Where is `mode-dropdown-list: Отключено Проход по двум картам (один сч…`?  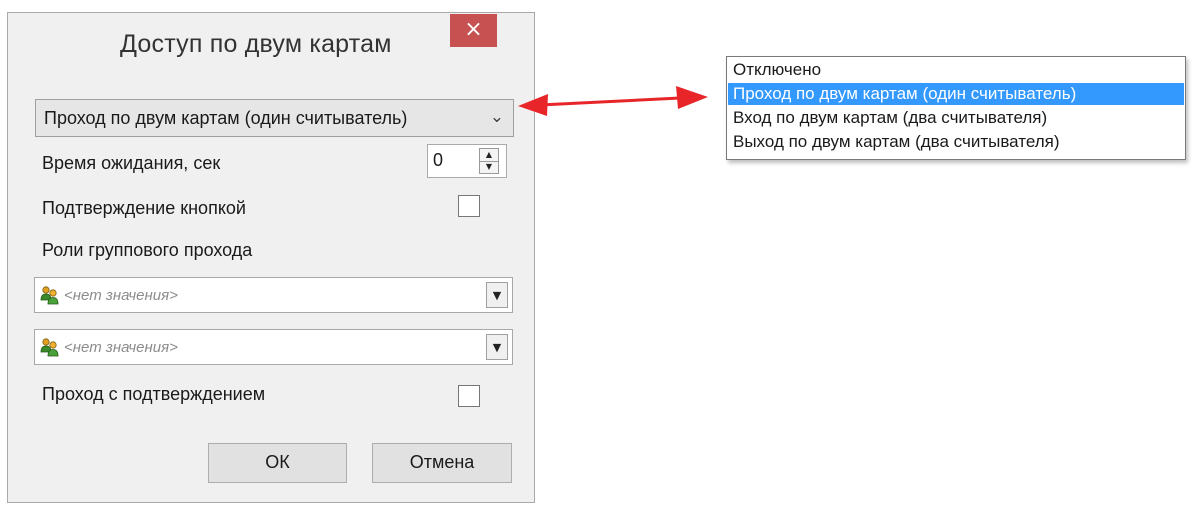 mode-dropdown-list: Отключено Проход по двум картам (один сч… is located at coordinates (956, 108).